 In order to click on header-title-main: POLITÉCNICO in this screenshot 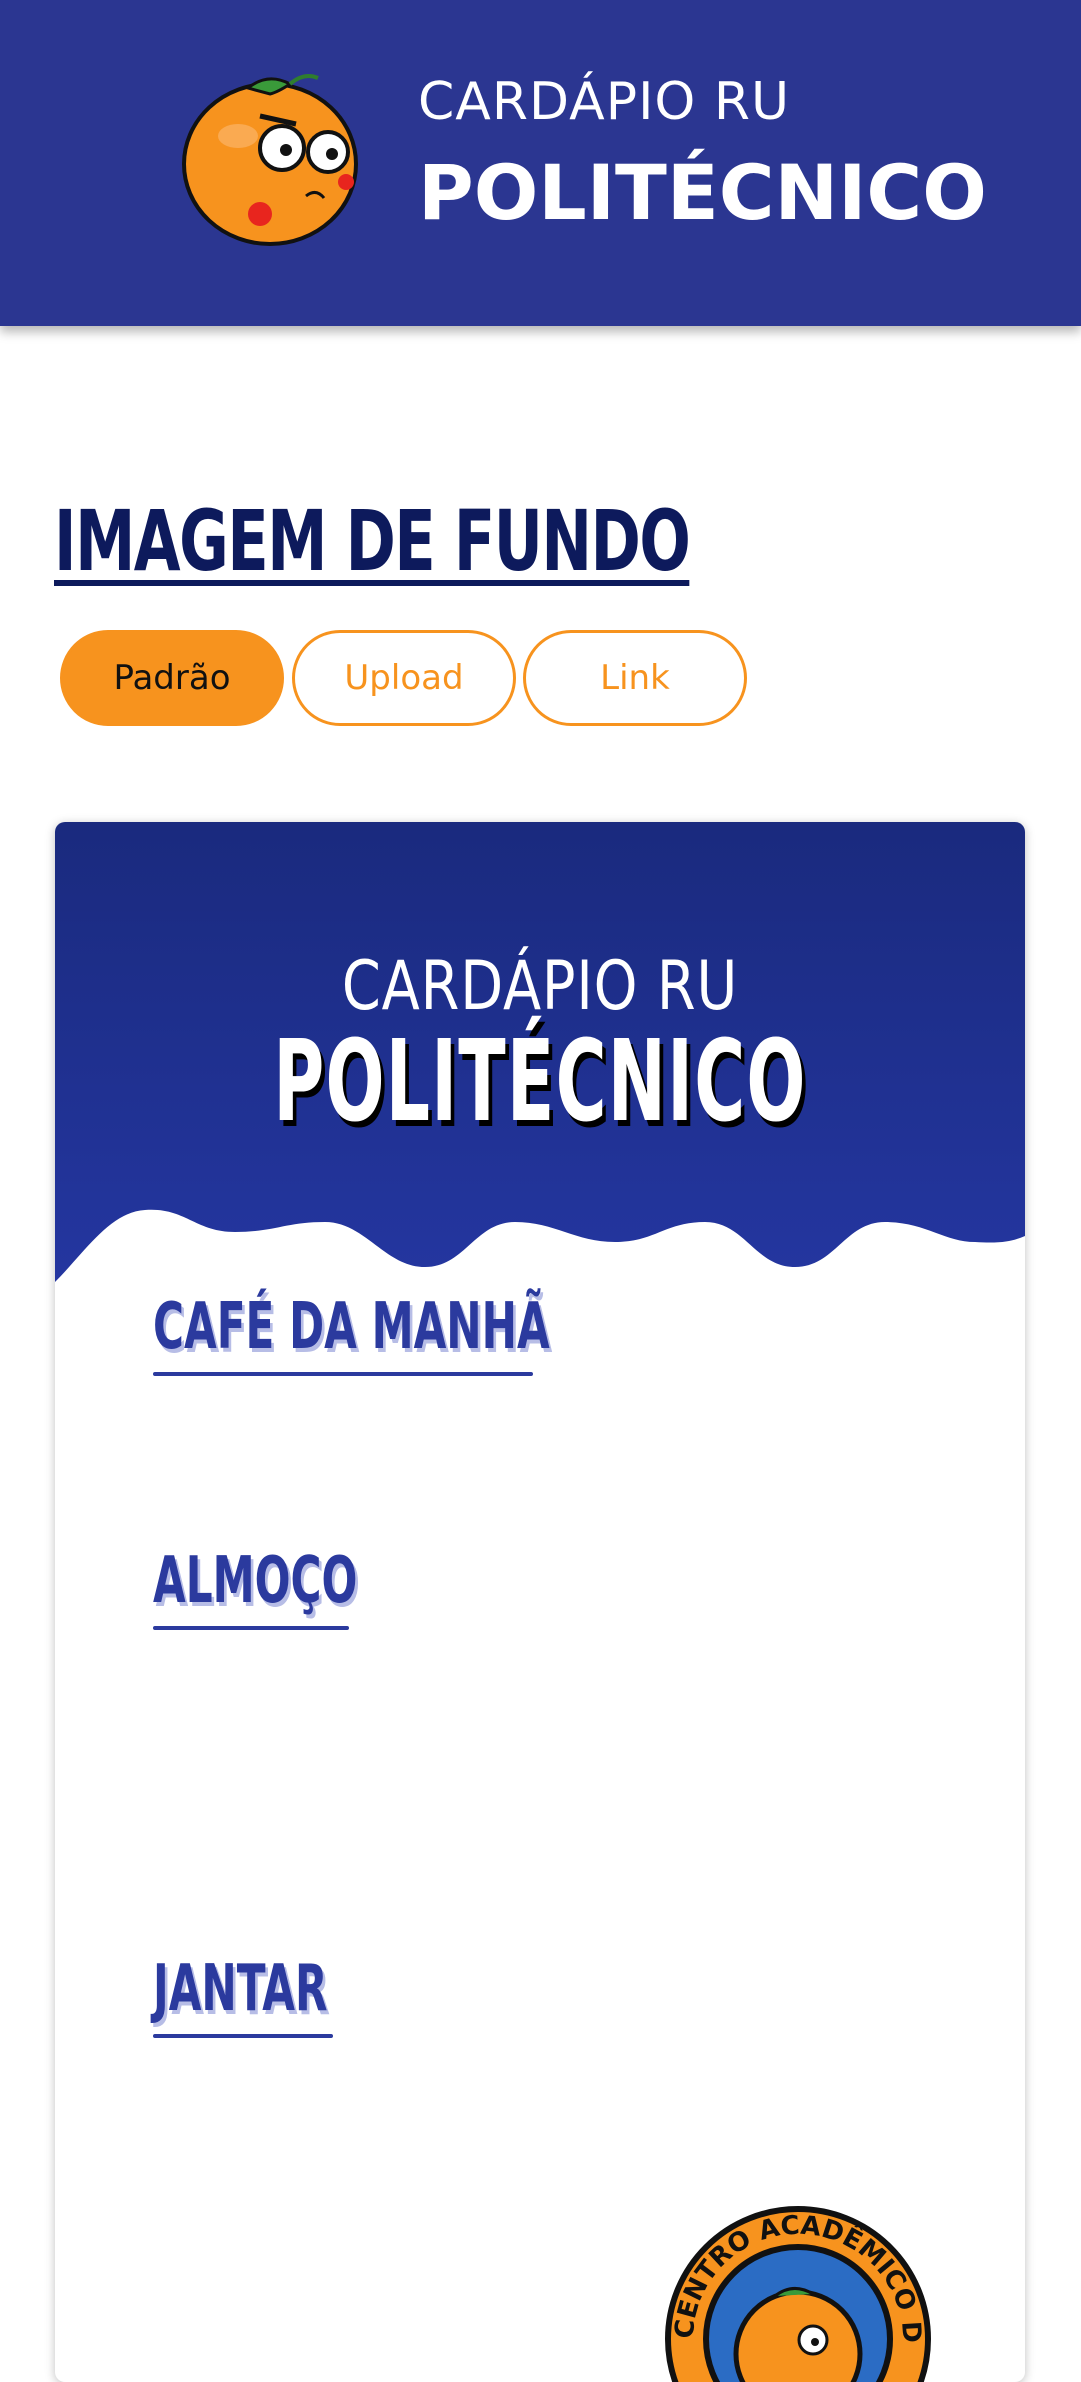, I will do `click(702, 192)`.